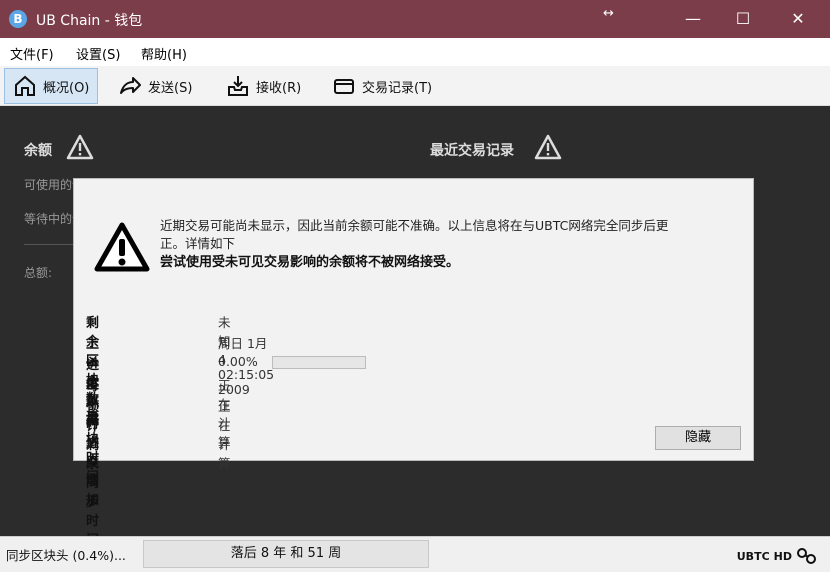 The height and width of the screenshot is (572, 830). I want to click on behind-status-box: 落后 8 年 和 51 周, so click(286, 554).